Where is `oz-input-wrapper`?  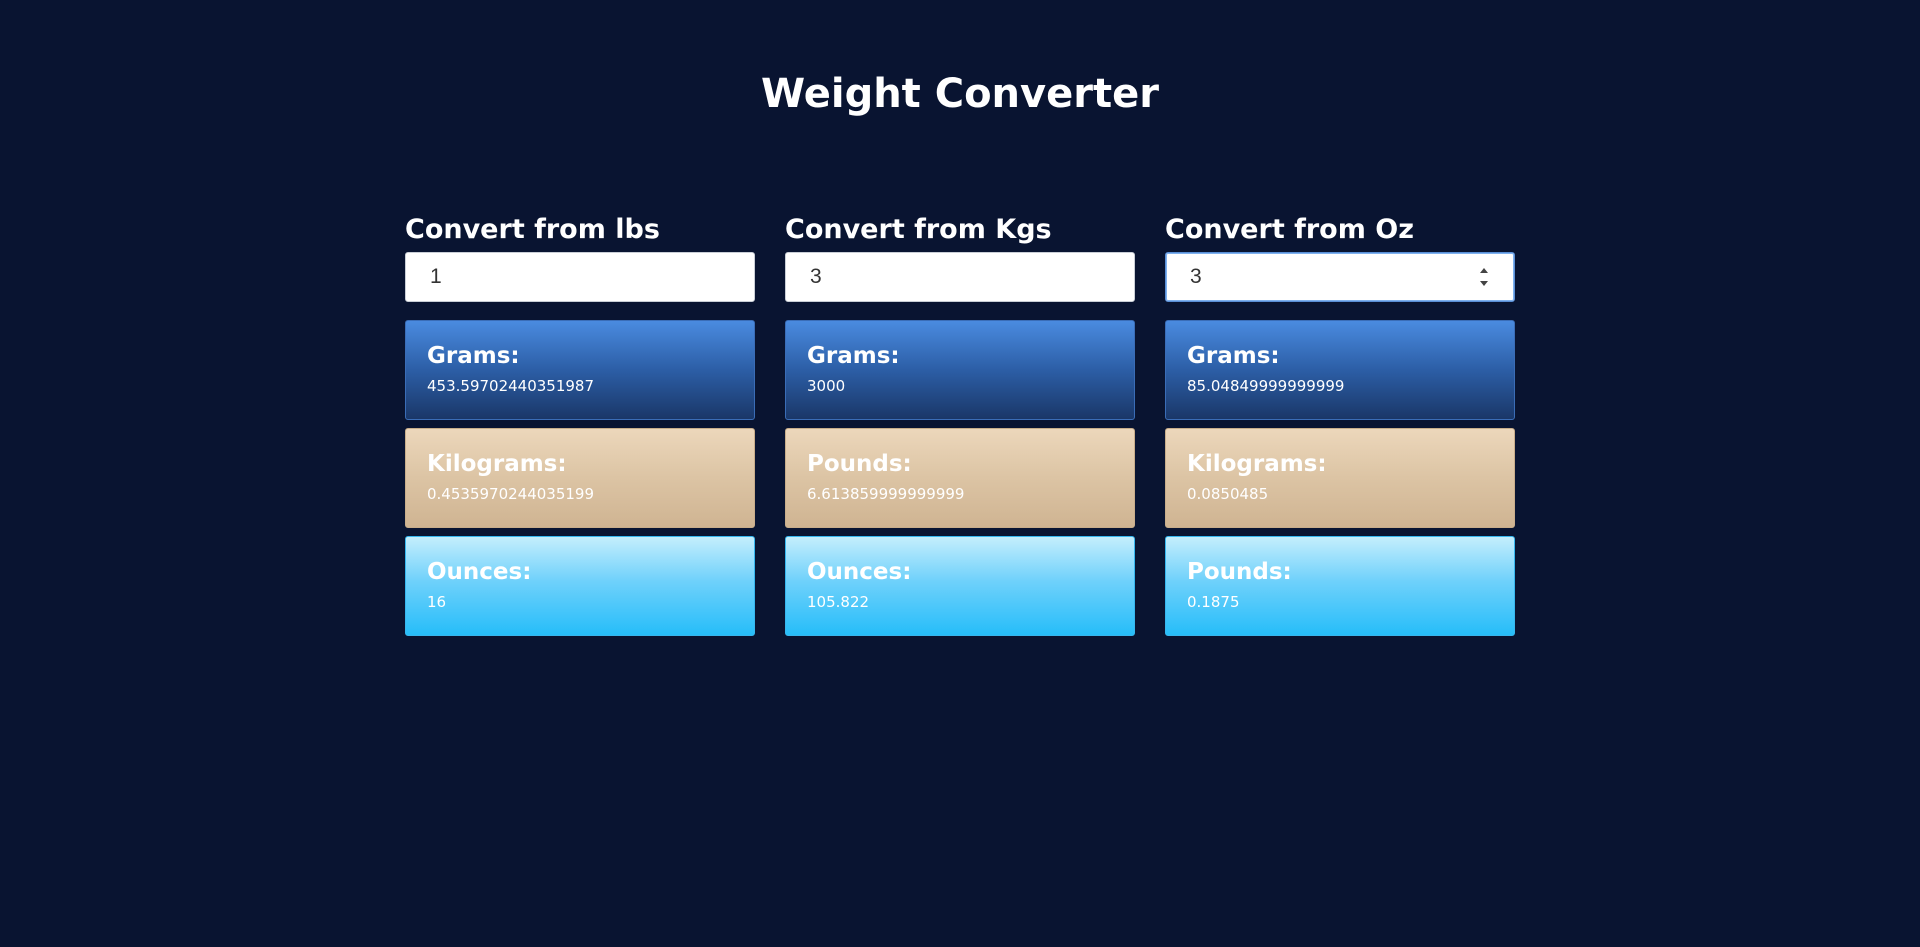 oz-input-wrapper is located at coordinates (1340, 277).